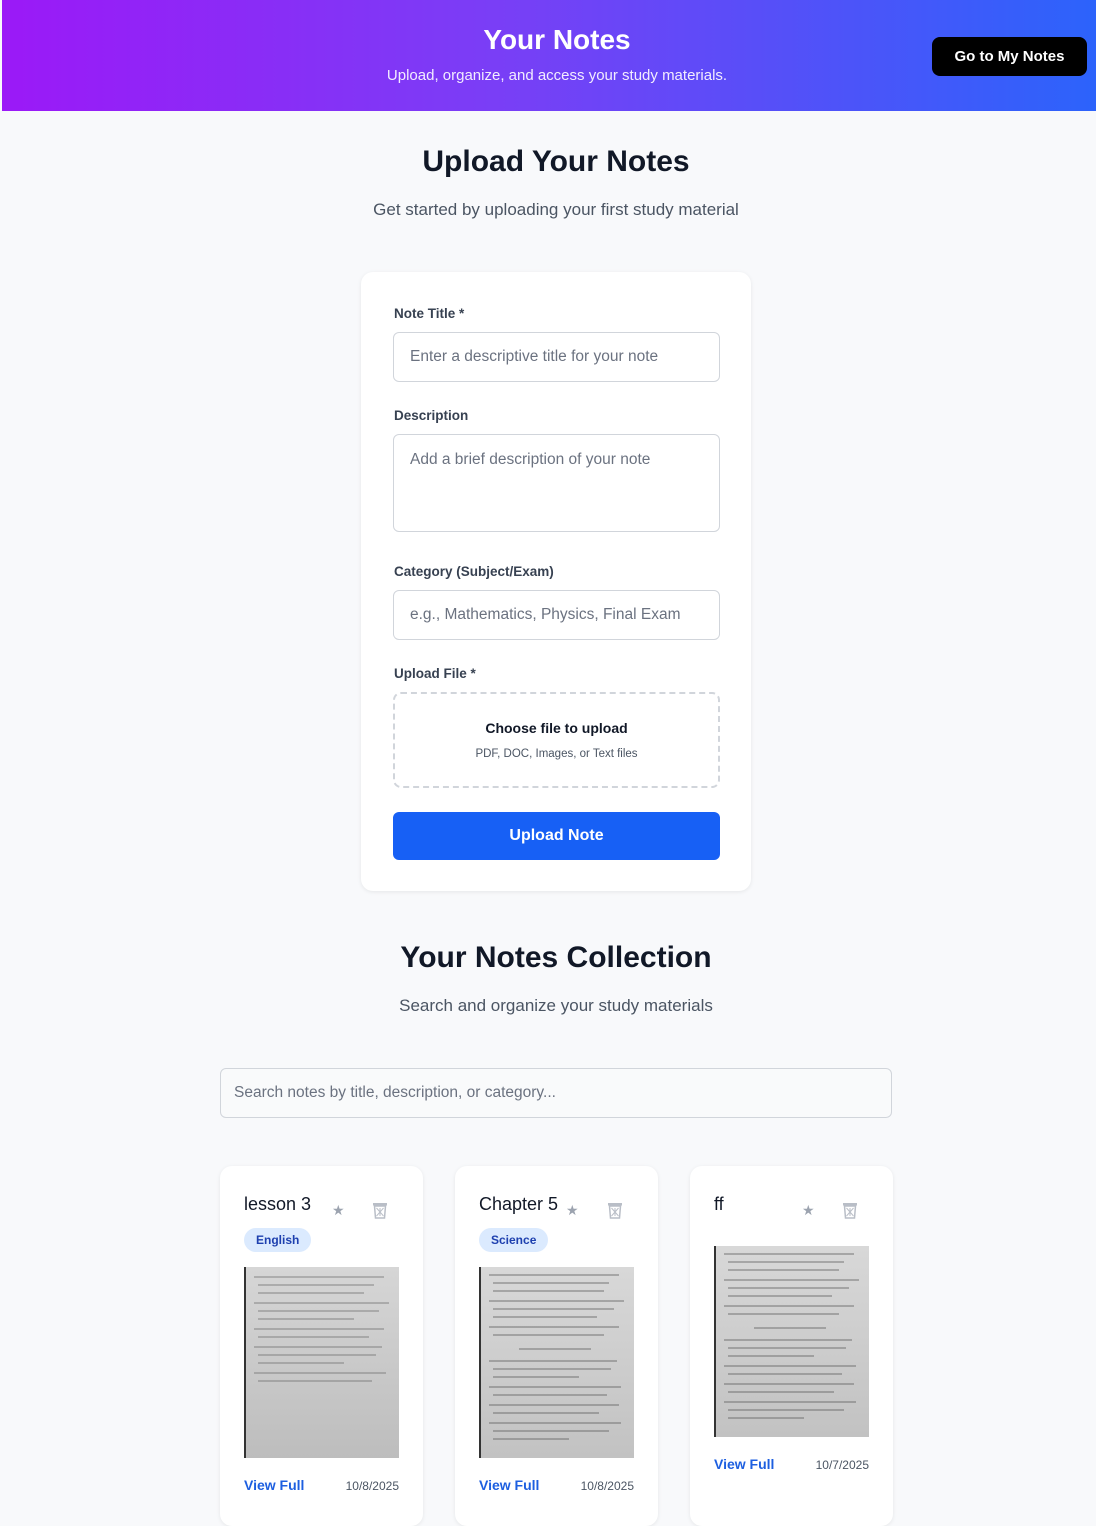  What do you see at coordinates (556, 483) in the screenshot?
I see `description-textarea: Add a brief description of your note` at bounding box center [556, 483].